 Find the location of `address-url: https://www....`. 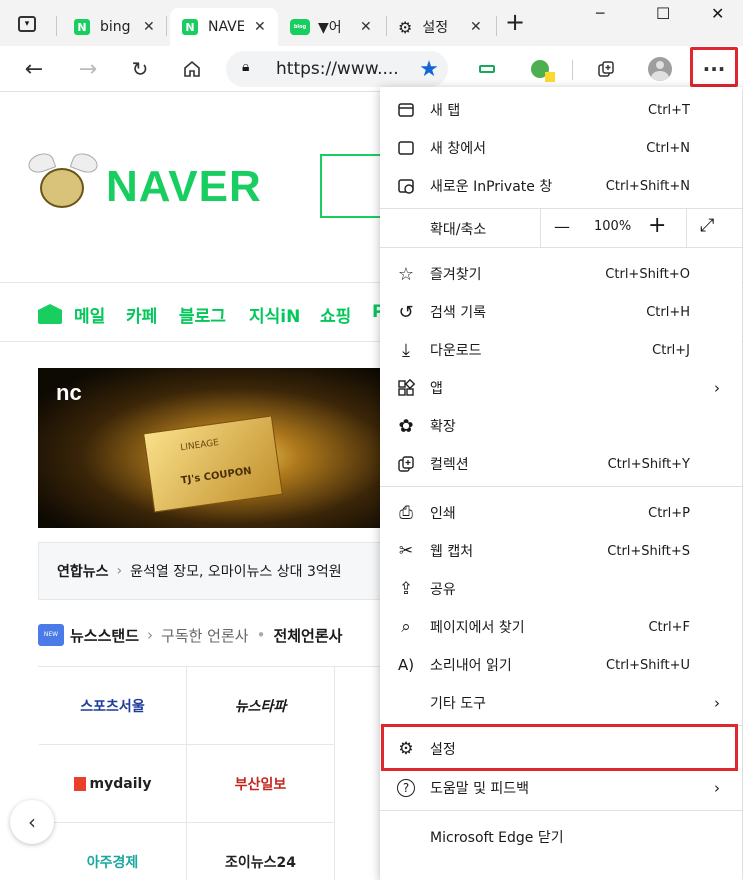

address-url: https://www.... is located at coordinates (337, 69).